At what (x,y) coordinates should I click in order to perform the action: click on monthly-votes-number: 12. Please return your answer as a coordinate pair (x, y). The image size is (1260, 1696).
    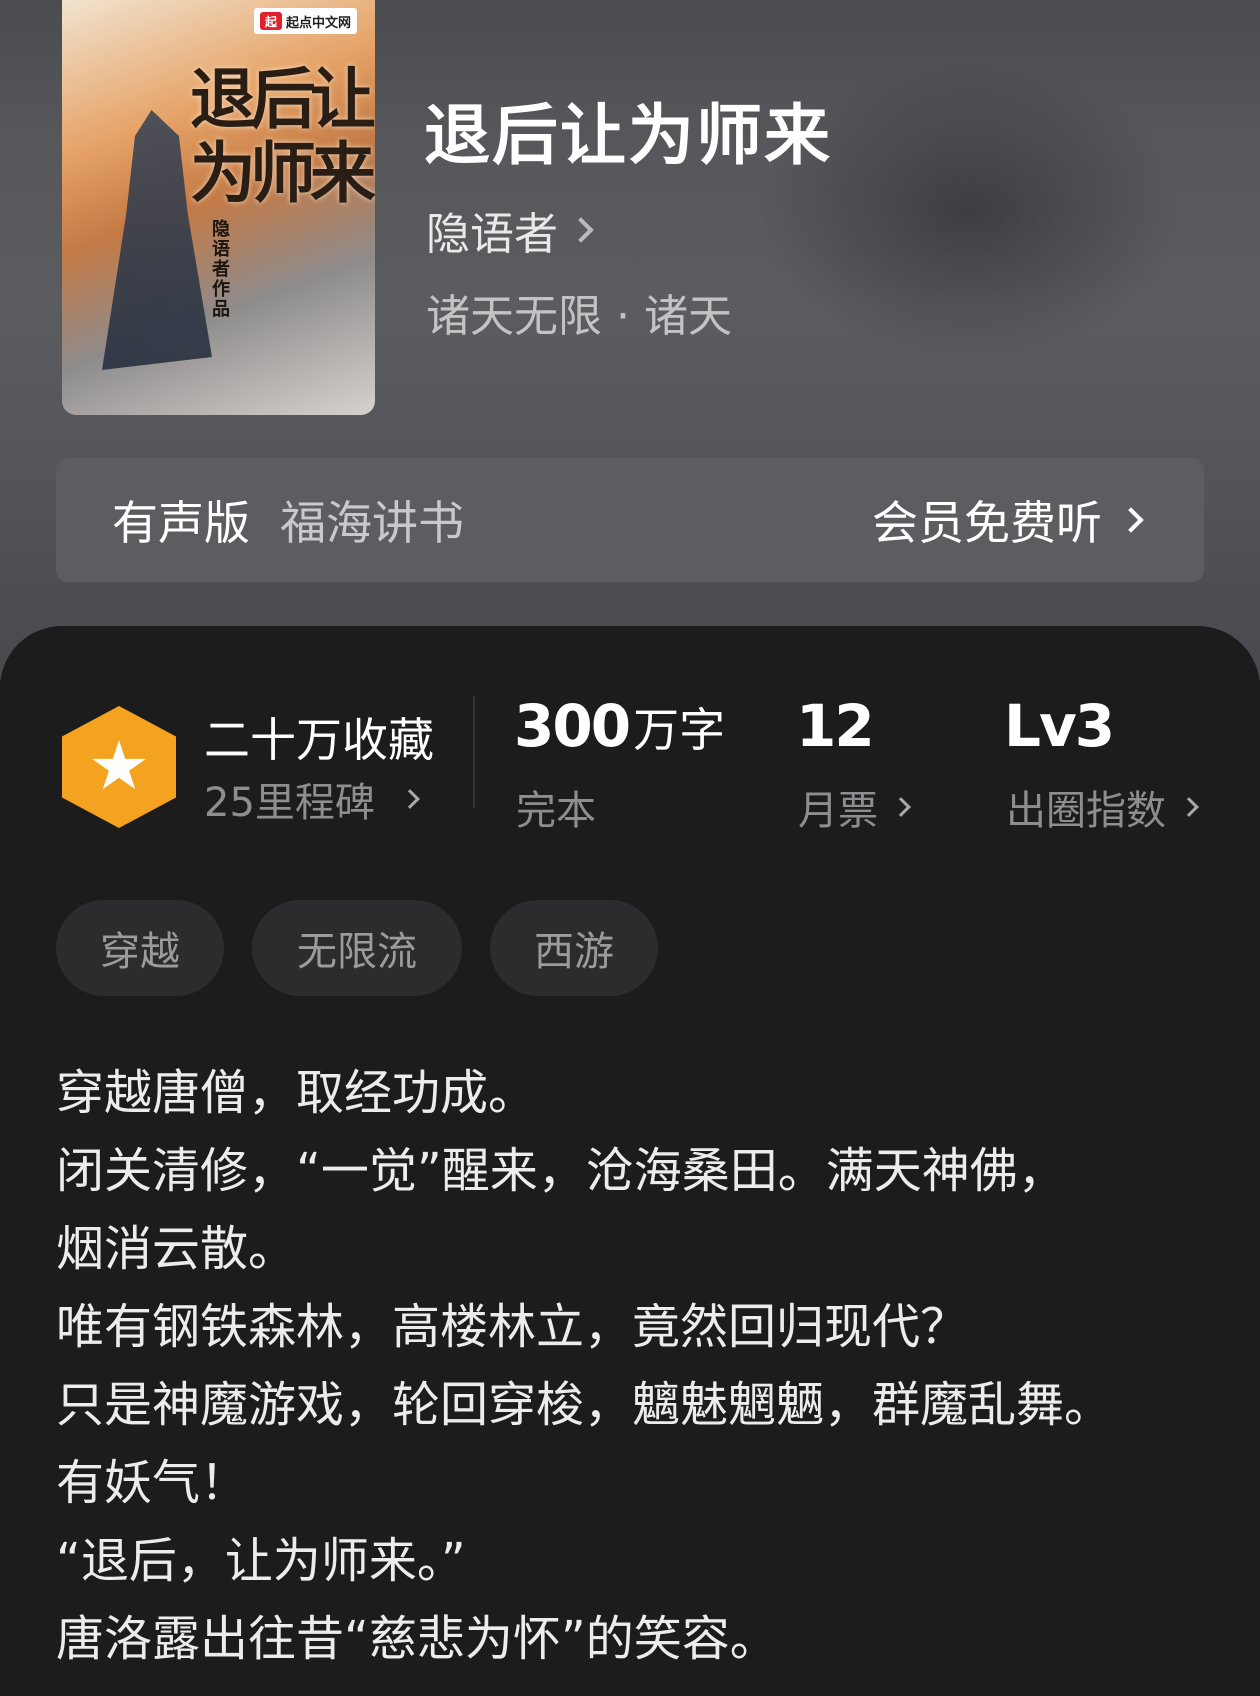
    Looking at the image, I should click on (835, 726).